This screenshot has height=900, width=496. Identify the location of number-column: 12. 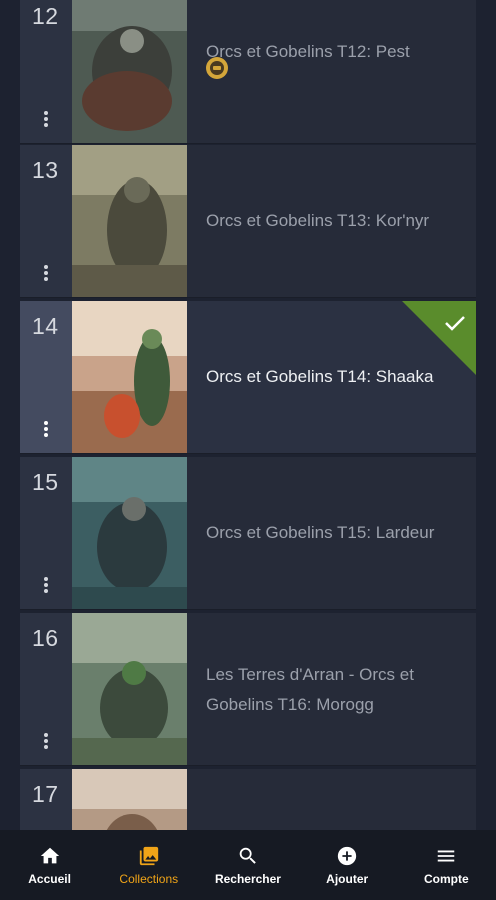
(46, 71).